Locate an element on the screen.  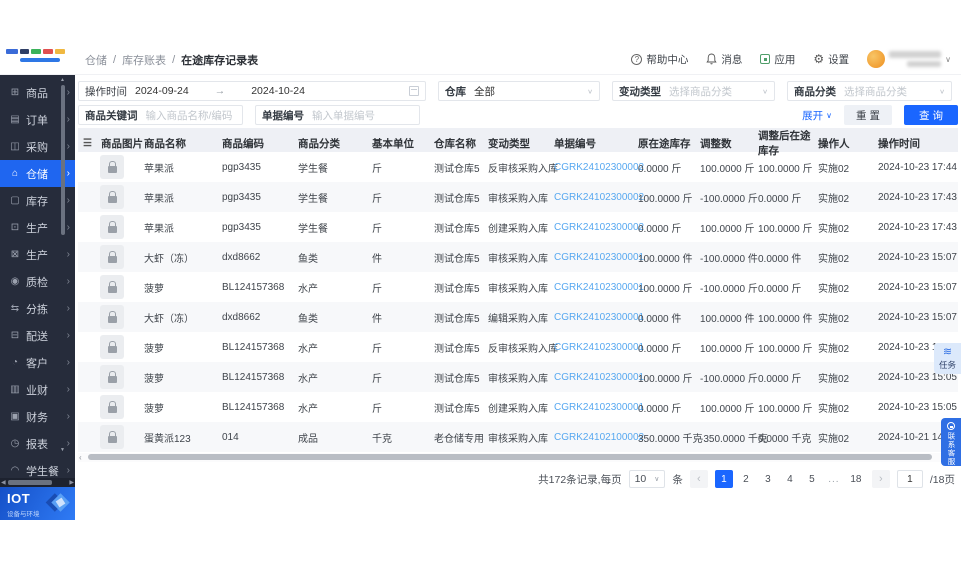
scroll-down-icon: ▼ is located at coordinates (62, 450).